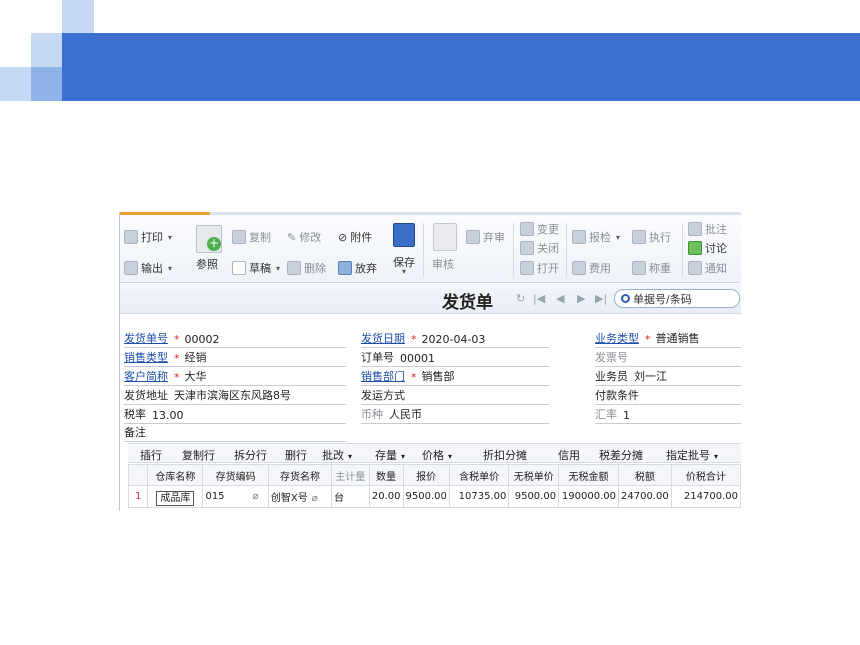 Image resolution: width=860 pixels, height=645 pixels. What do you see at coordinates (647, 338) in the screenshot?
I see `biz-type-field: 业务类型 * 普通销售` at bounding box center [647, 338].